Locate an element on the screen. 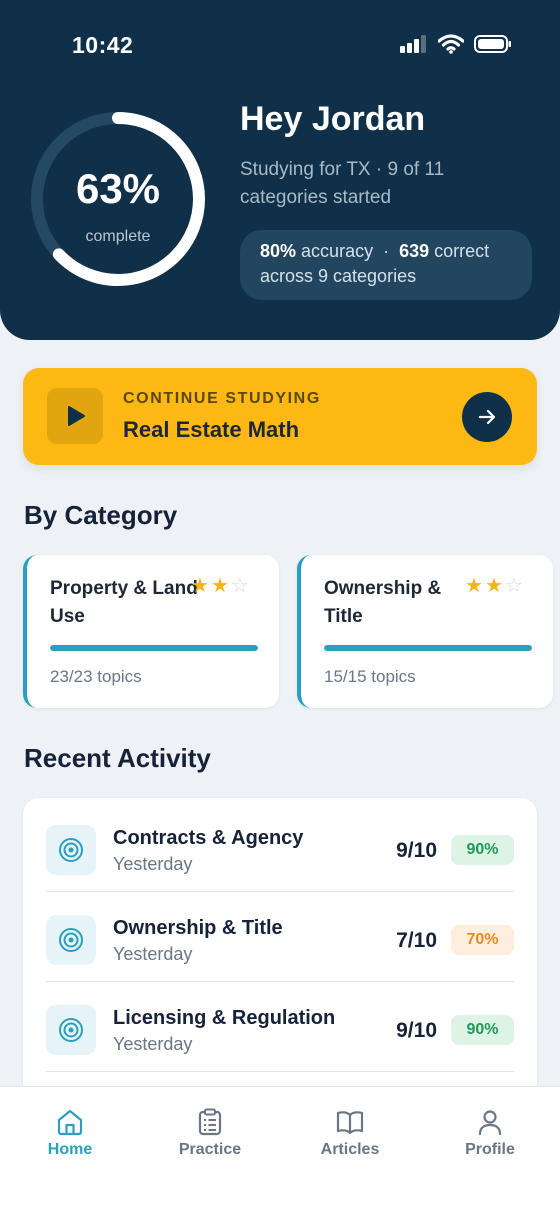 This screenshot has width=560, height=1217. tab-articles: Articles is located at coordinates (350, 1133).